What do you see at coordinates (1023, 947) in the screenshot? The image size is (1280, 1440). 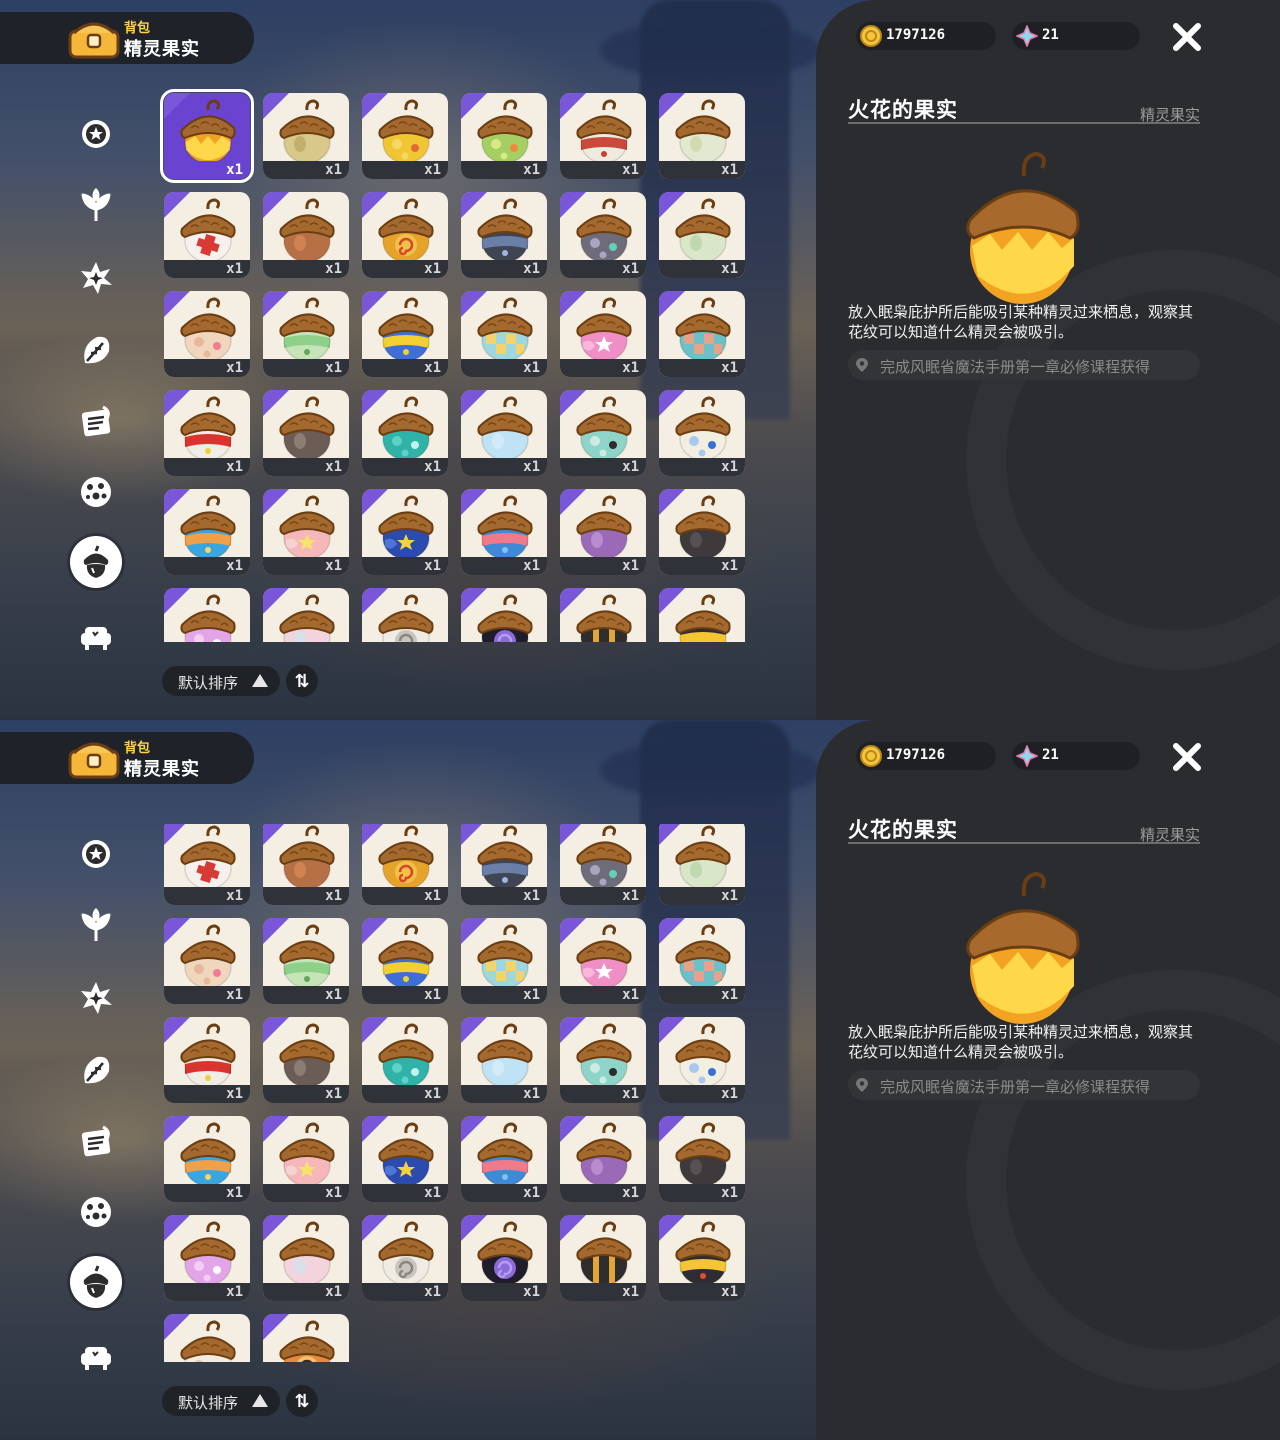 I see `spark-fruit-large-icon` at bounding box center [1023, 947].